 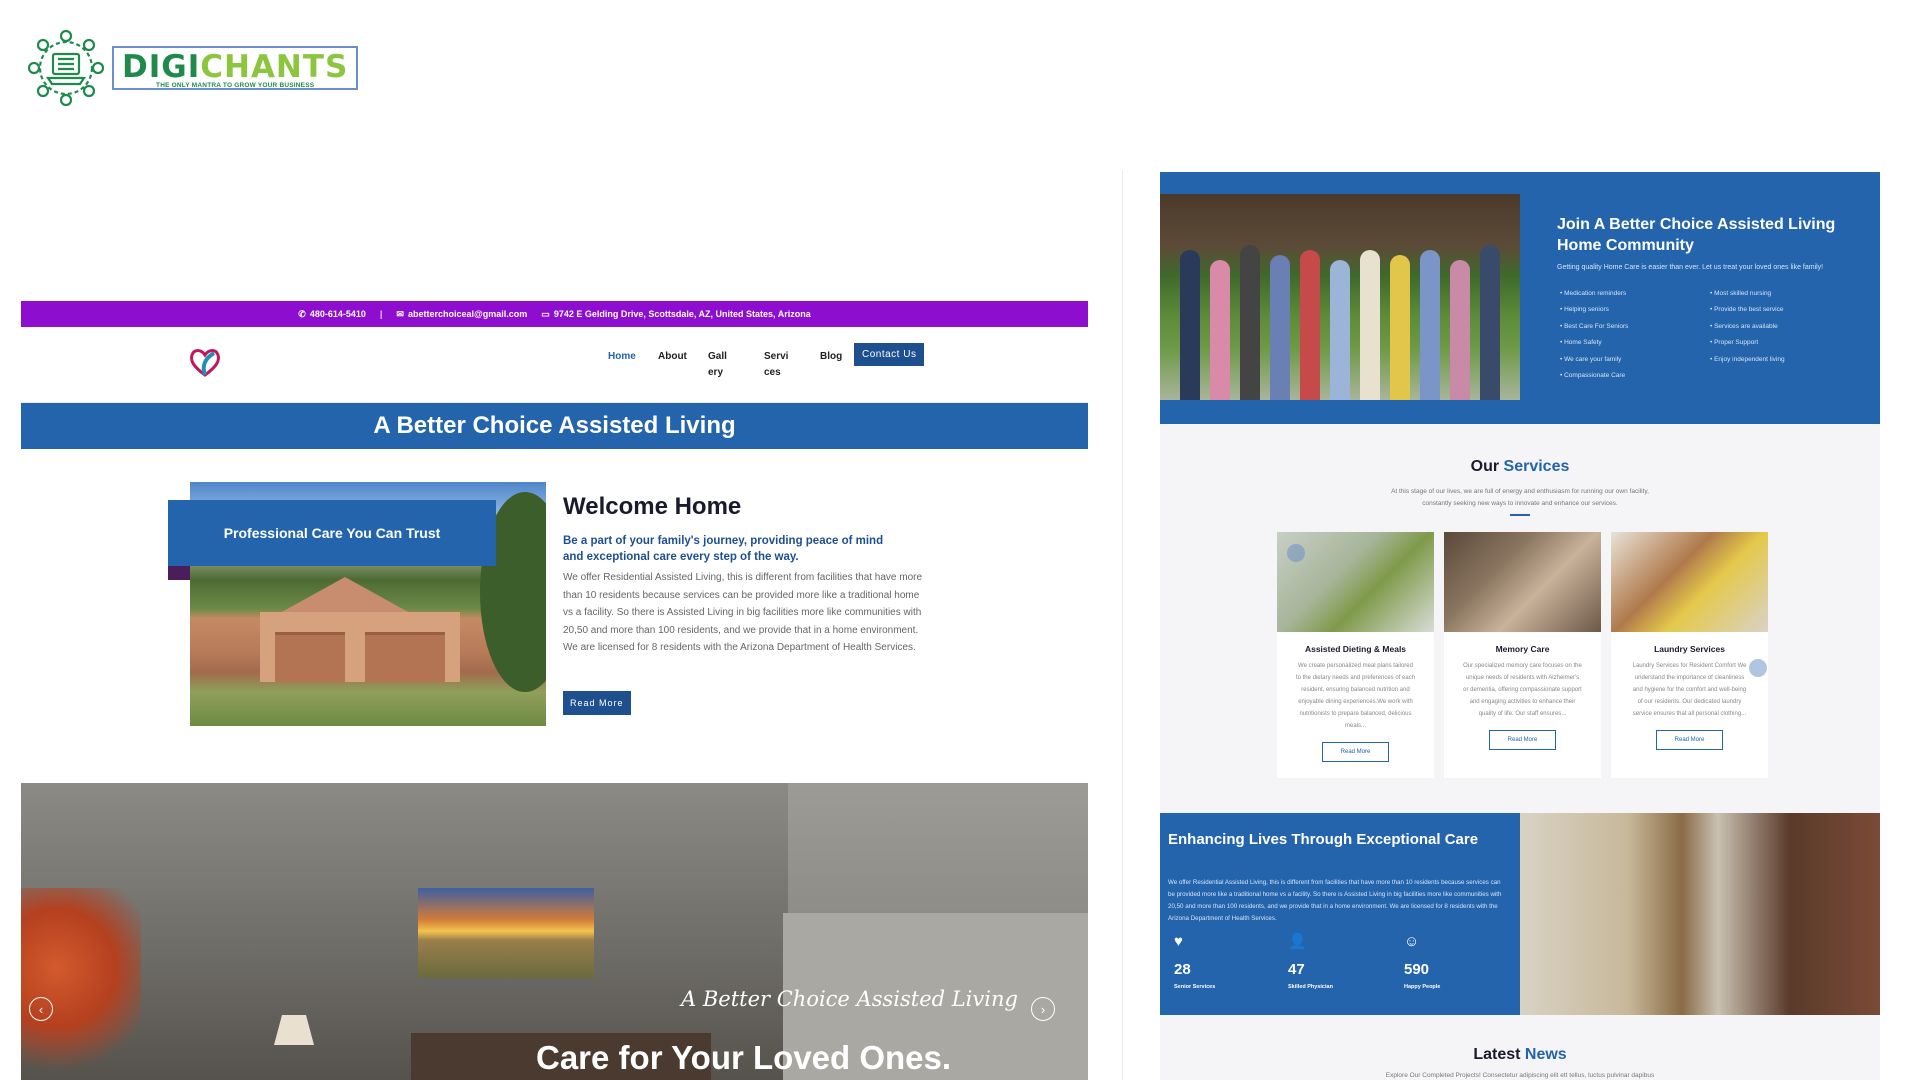 I want to click on user-icon: 👤, so click(x=1297, y=941).